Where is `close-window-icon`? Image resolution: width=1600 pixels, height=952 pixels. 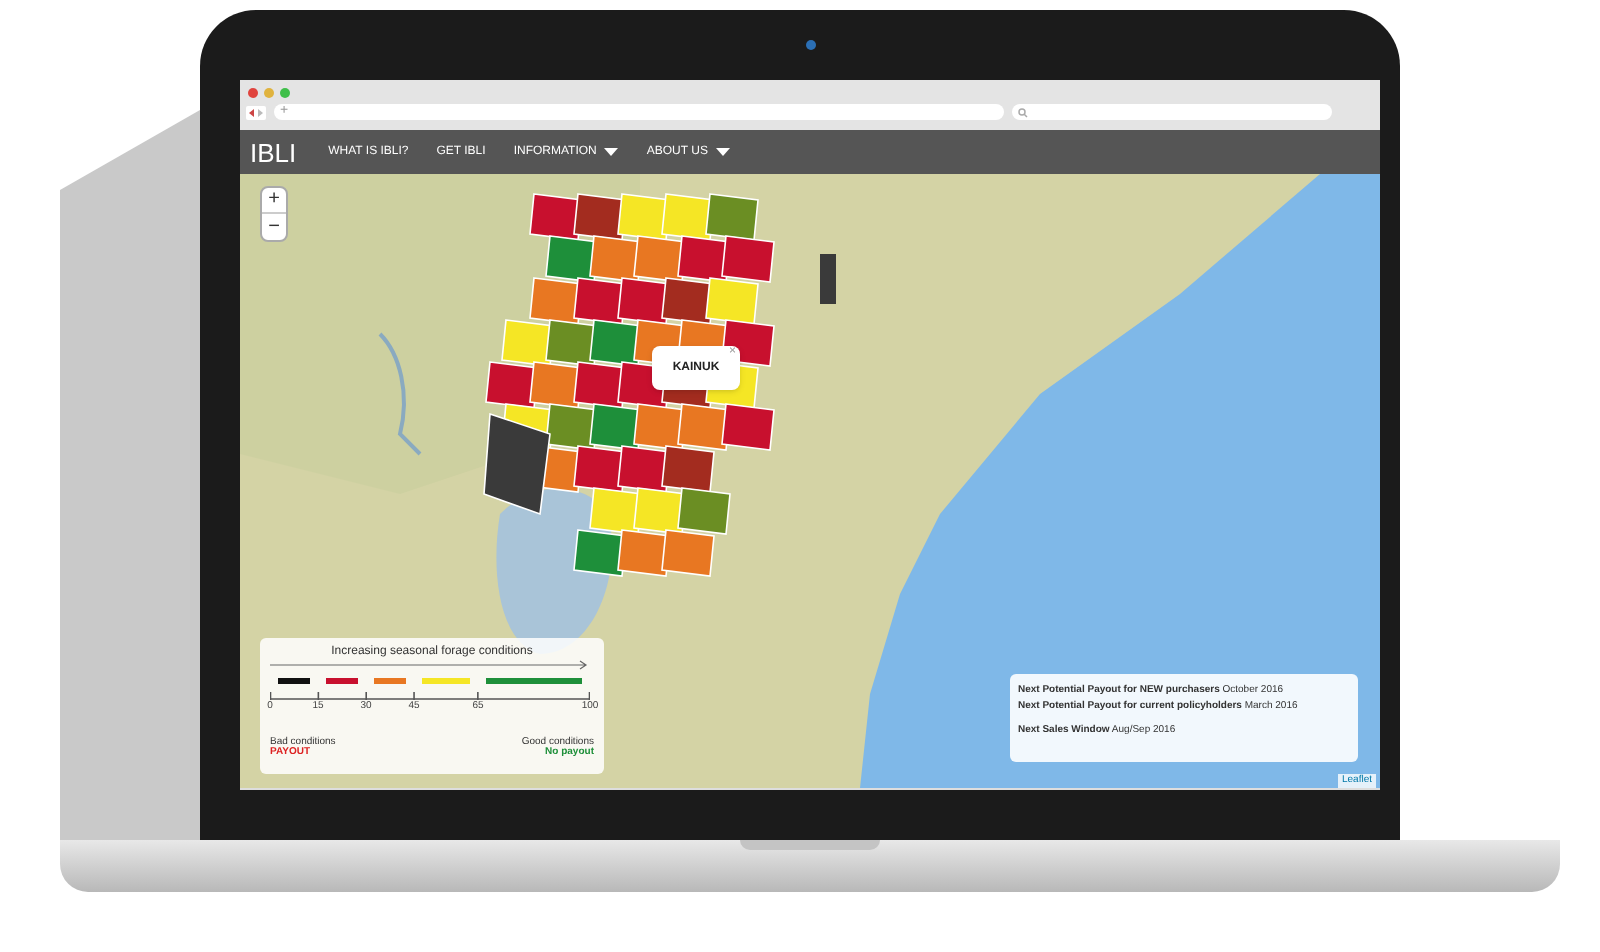
close-window-icon is located at coordinates (253, 92).